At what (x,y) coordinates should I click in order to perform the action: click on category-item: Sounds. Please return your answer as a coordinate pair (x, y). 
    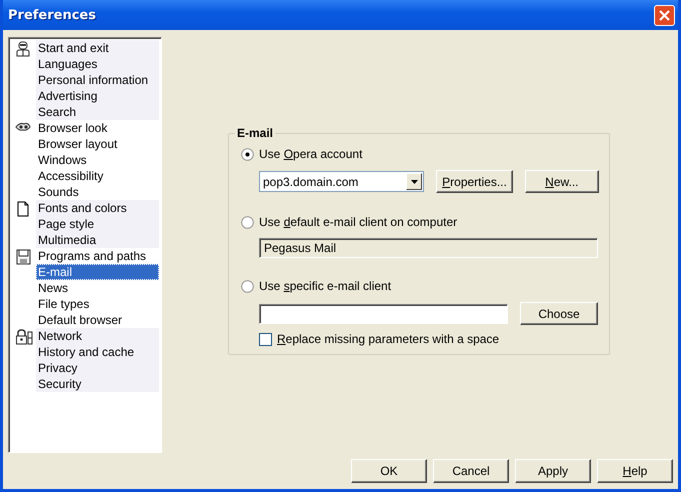
    Looking at the image, I should click on (97, 192).